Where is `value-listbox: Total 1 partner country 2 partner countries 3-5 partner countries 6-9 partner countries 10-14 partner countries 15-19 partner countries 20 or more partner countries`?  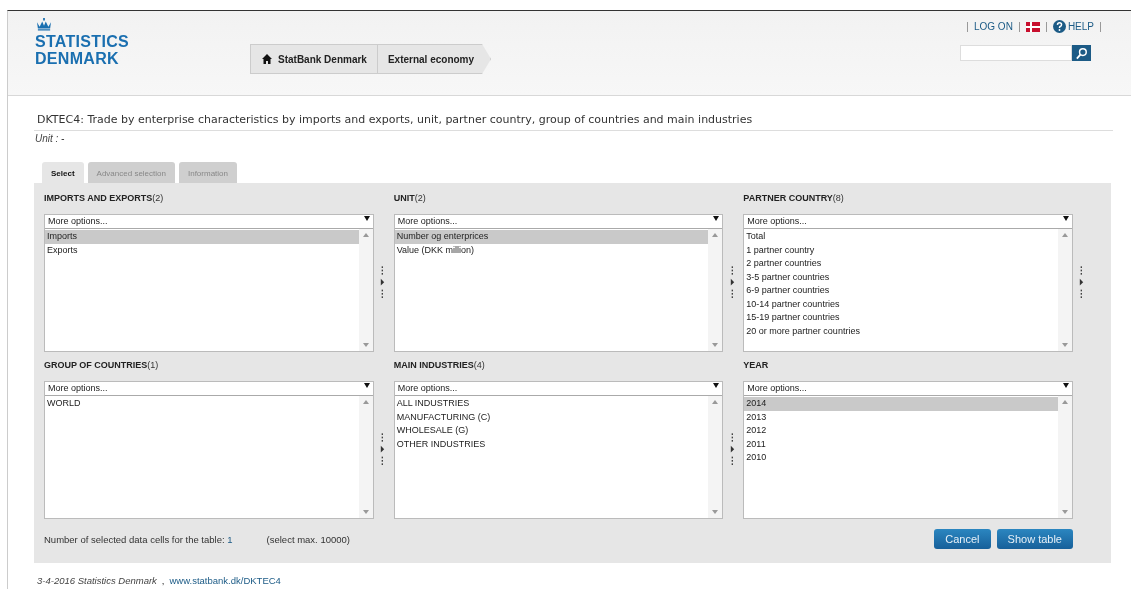 value-listbox: Total 1 partner country 2 partner countries 3-5 partner countries 6-9 partner countries 10-14 partner countries 15-19 partner countries 20 or more partner countries is located at coordinates (908, 290).